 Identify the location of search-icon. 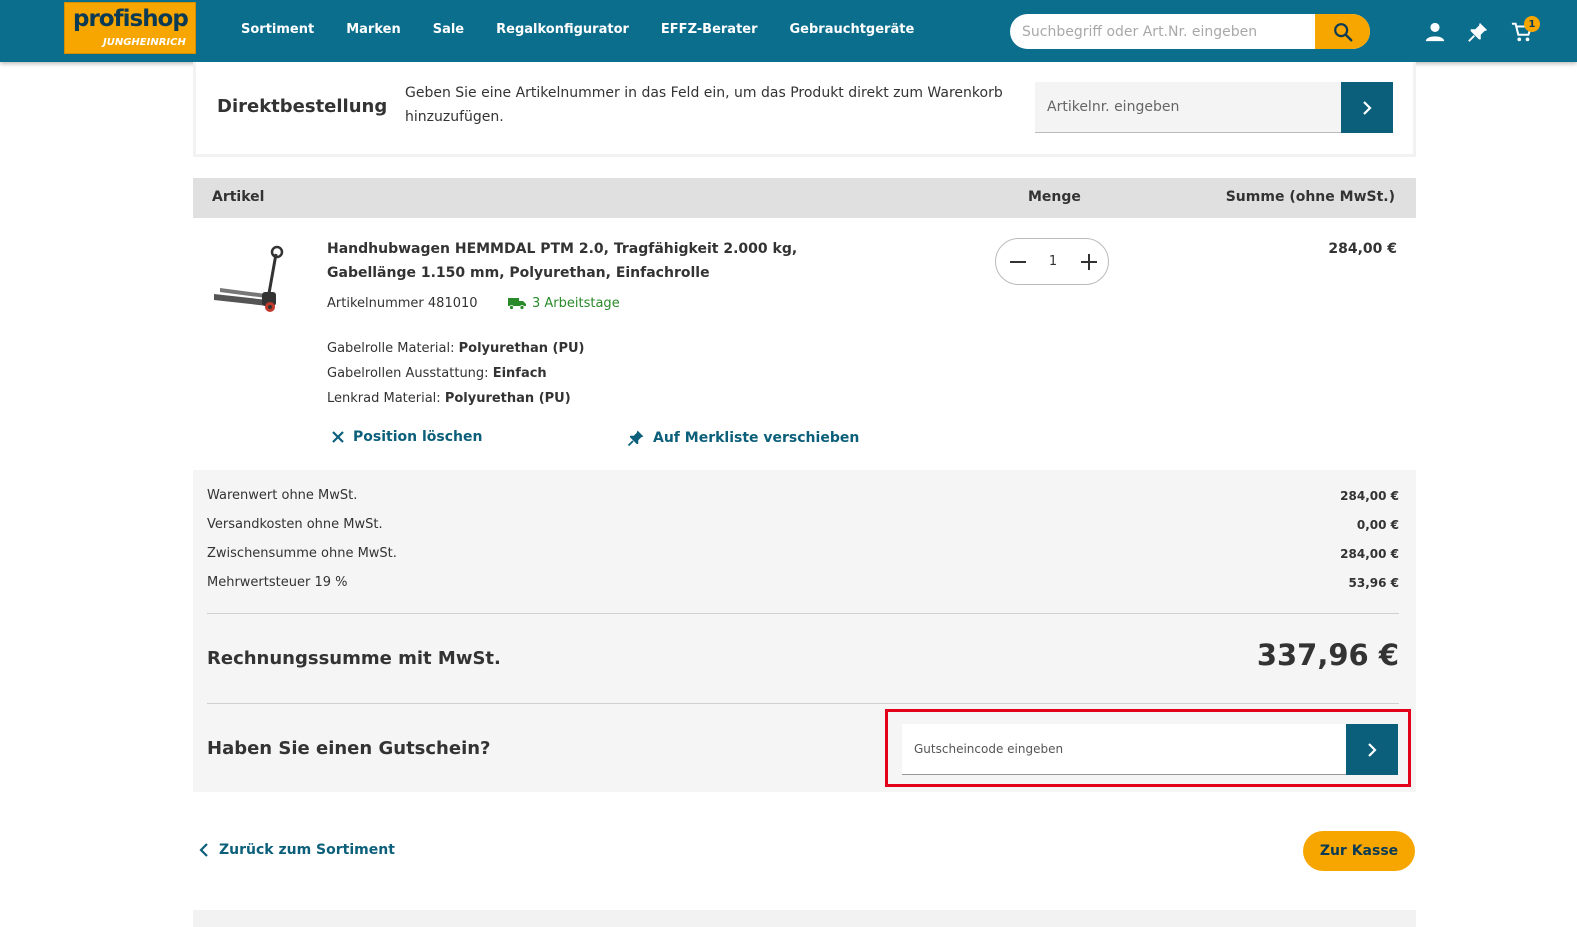
(1342, 31).